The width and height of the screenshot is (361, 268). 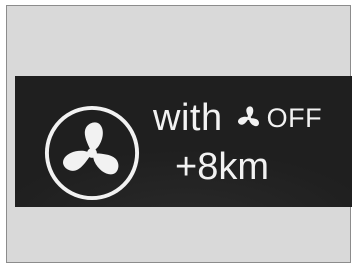 What do you see at coordinates (92, 153) in the screenshot?
I see `fan-icon` at bounding box center [92, 153].